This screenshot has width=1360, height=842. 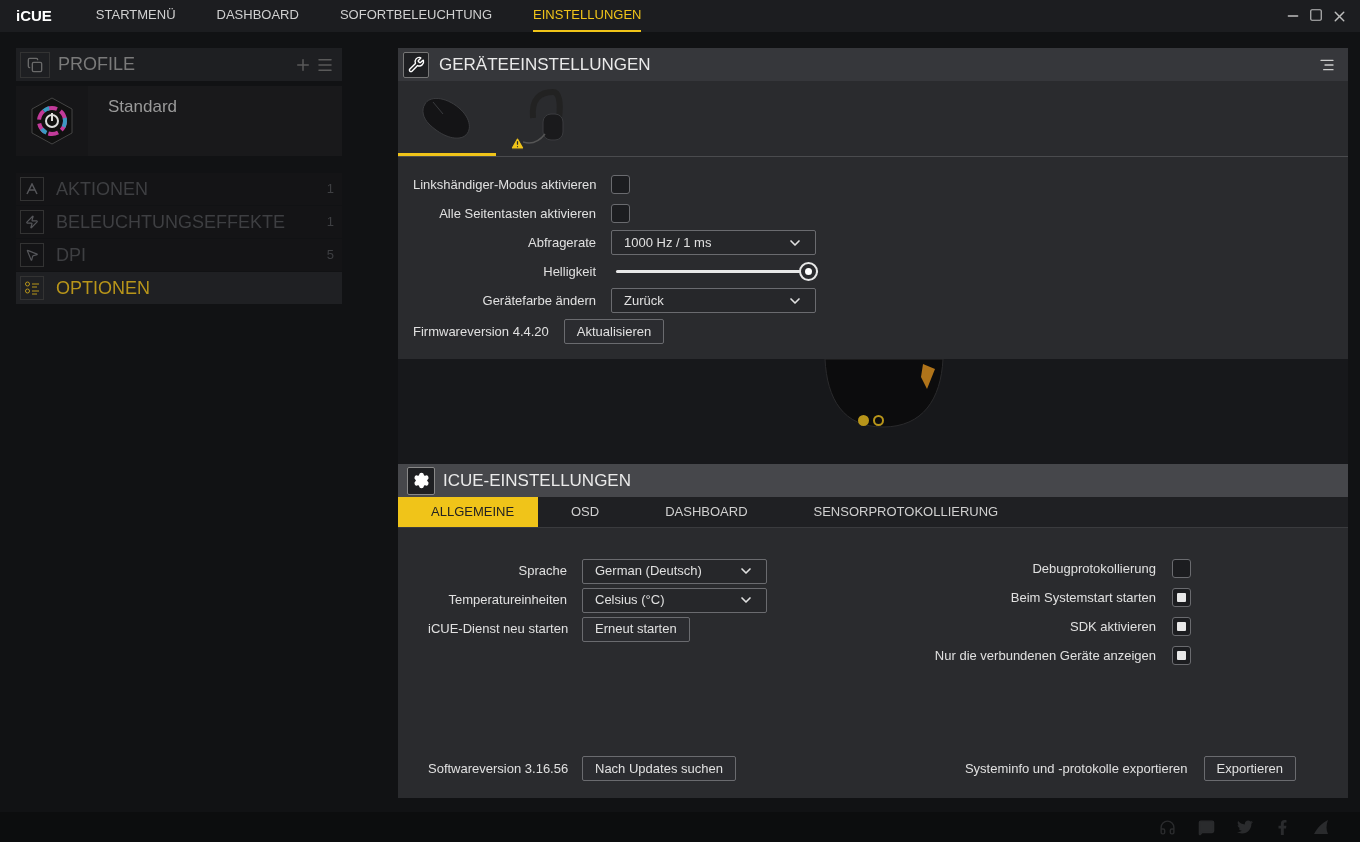 I want to click on setting-label: SDK aktivieren, so click(x=1113, y=626).